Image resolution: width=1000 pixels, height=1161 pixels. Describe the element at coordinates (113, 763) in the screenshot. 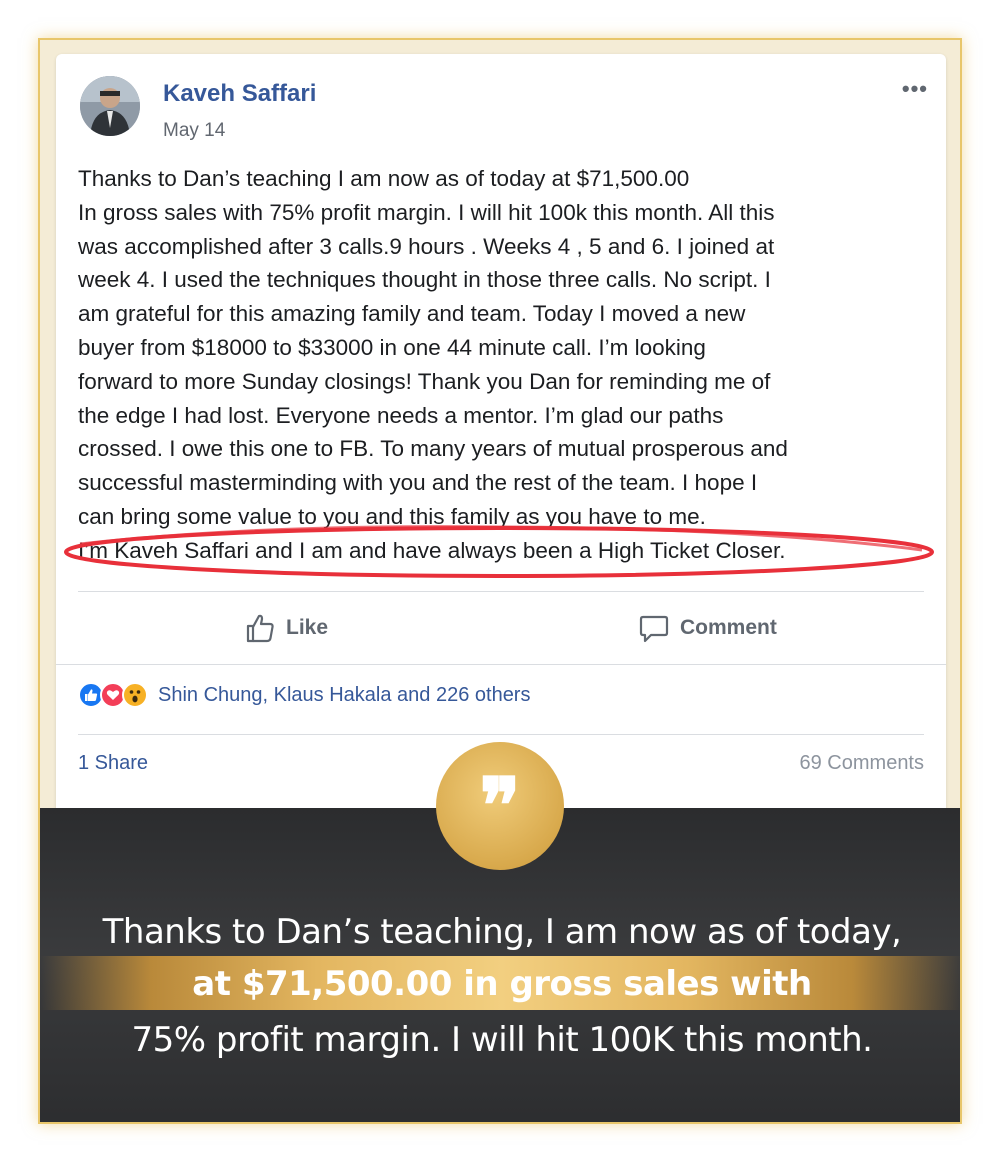

I see `share-count: 1 Share` at that location.